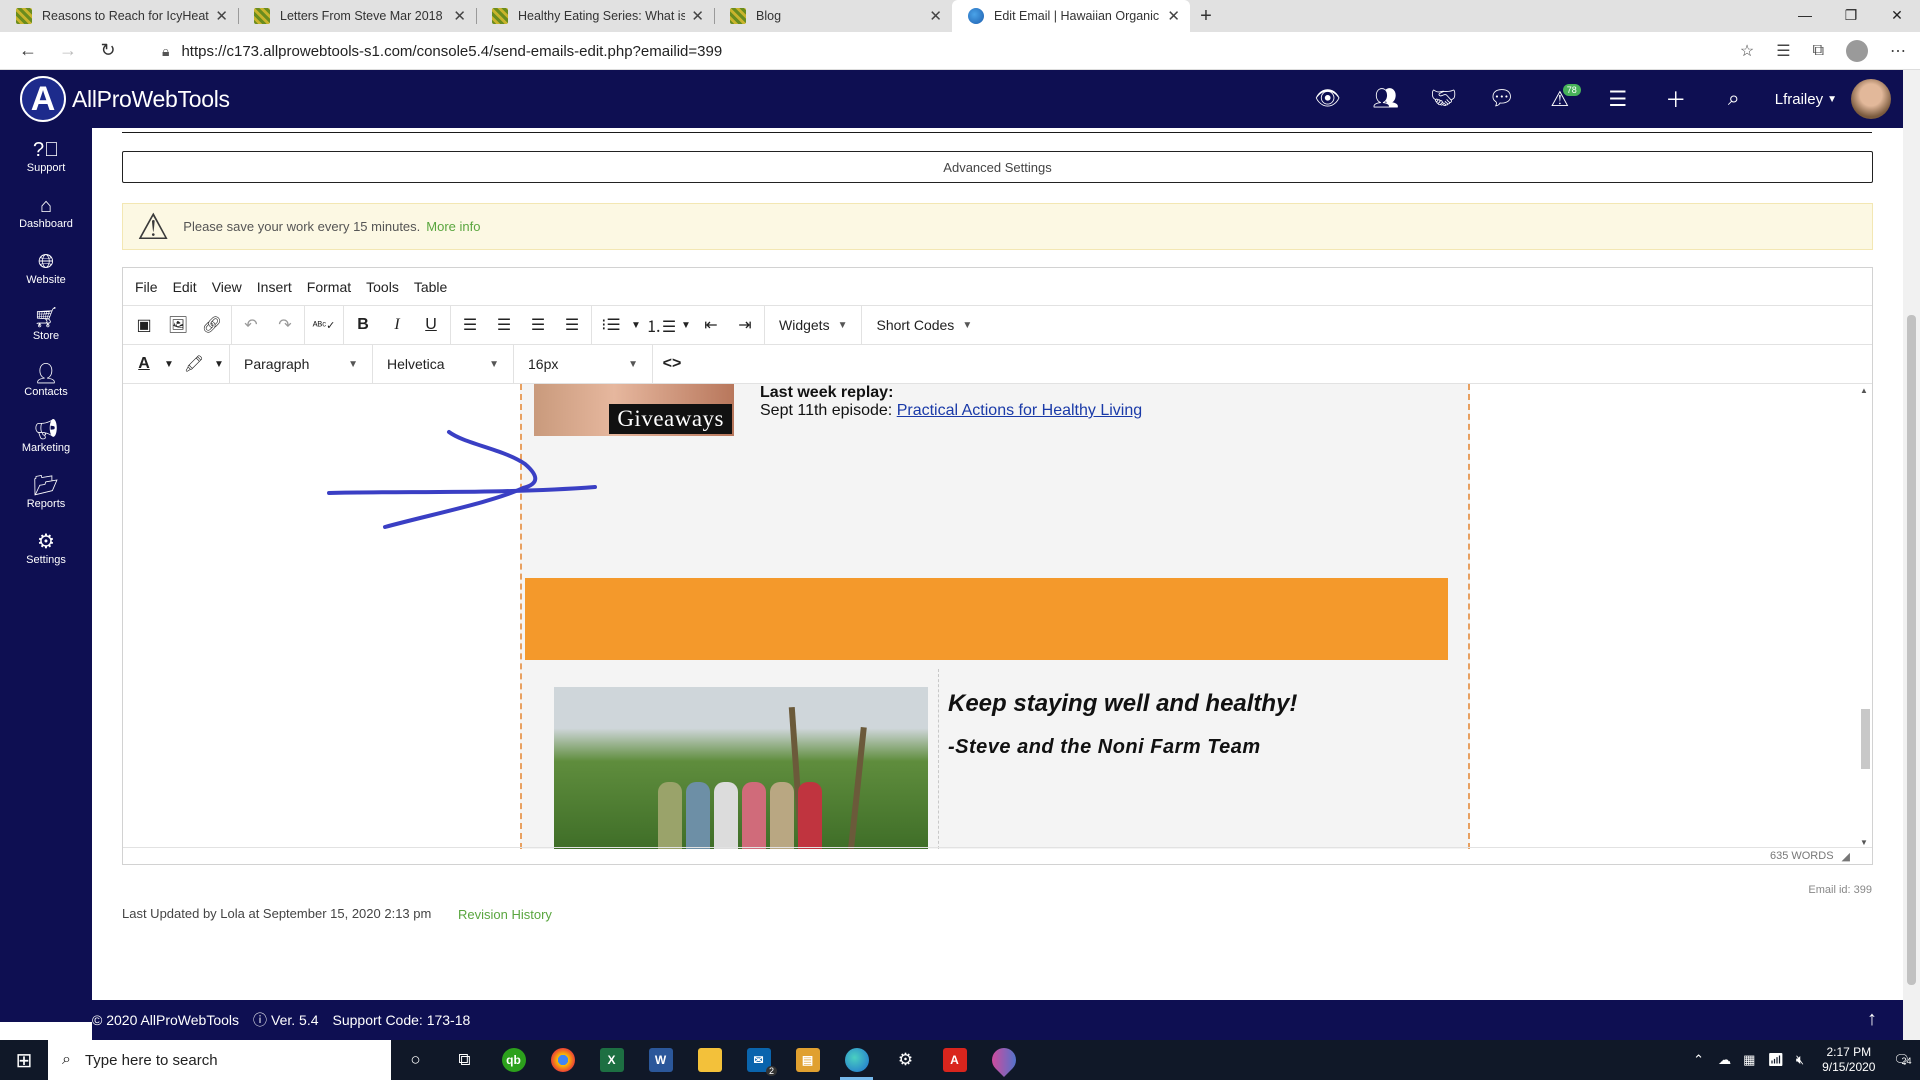  Describe the element at coordinates (513, 1060) in the screenshot. I see `quickbooks-icon: qb` at that location.